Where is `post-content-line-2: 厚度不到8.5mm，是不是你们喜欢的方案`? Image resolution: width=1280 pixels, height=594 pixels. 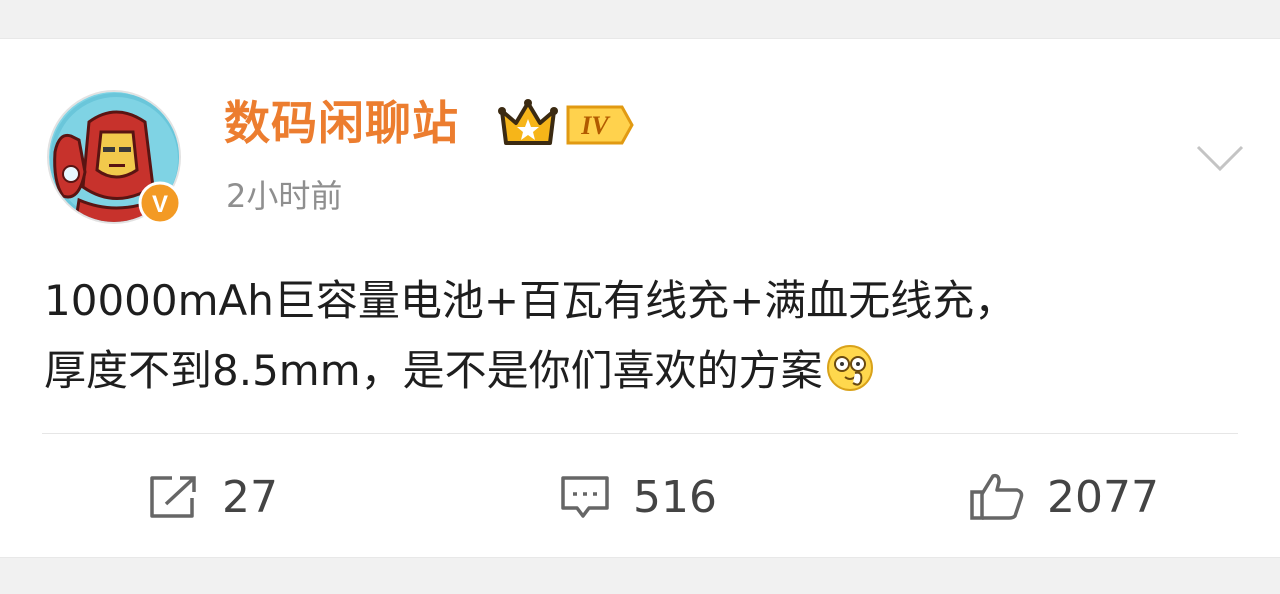 post-content-line-2: 厚度不到8.5mm，是不是你们喜欢的方案 is located at coordinates (644, 371).